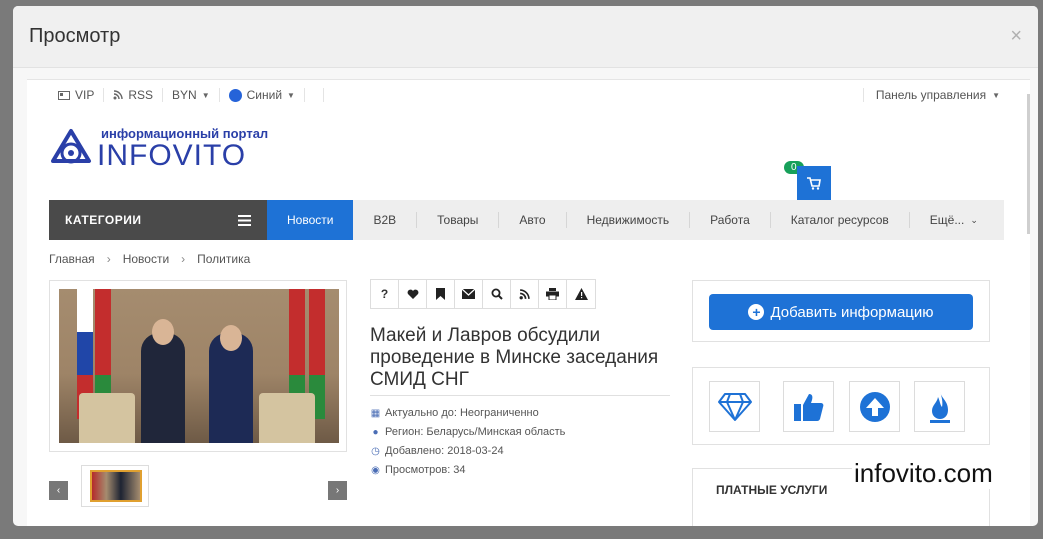 The height and width of the screenshot is (539, 1043). I want to click on raise-service-button, so click(874, 406).